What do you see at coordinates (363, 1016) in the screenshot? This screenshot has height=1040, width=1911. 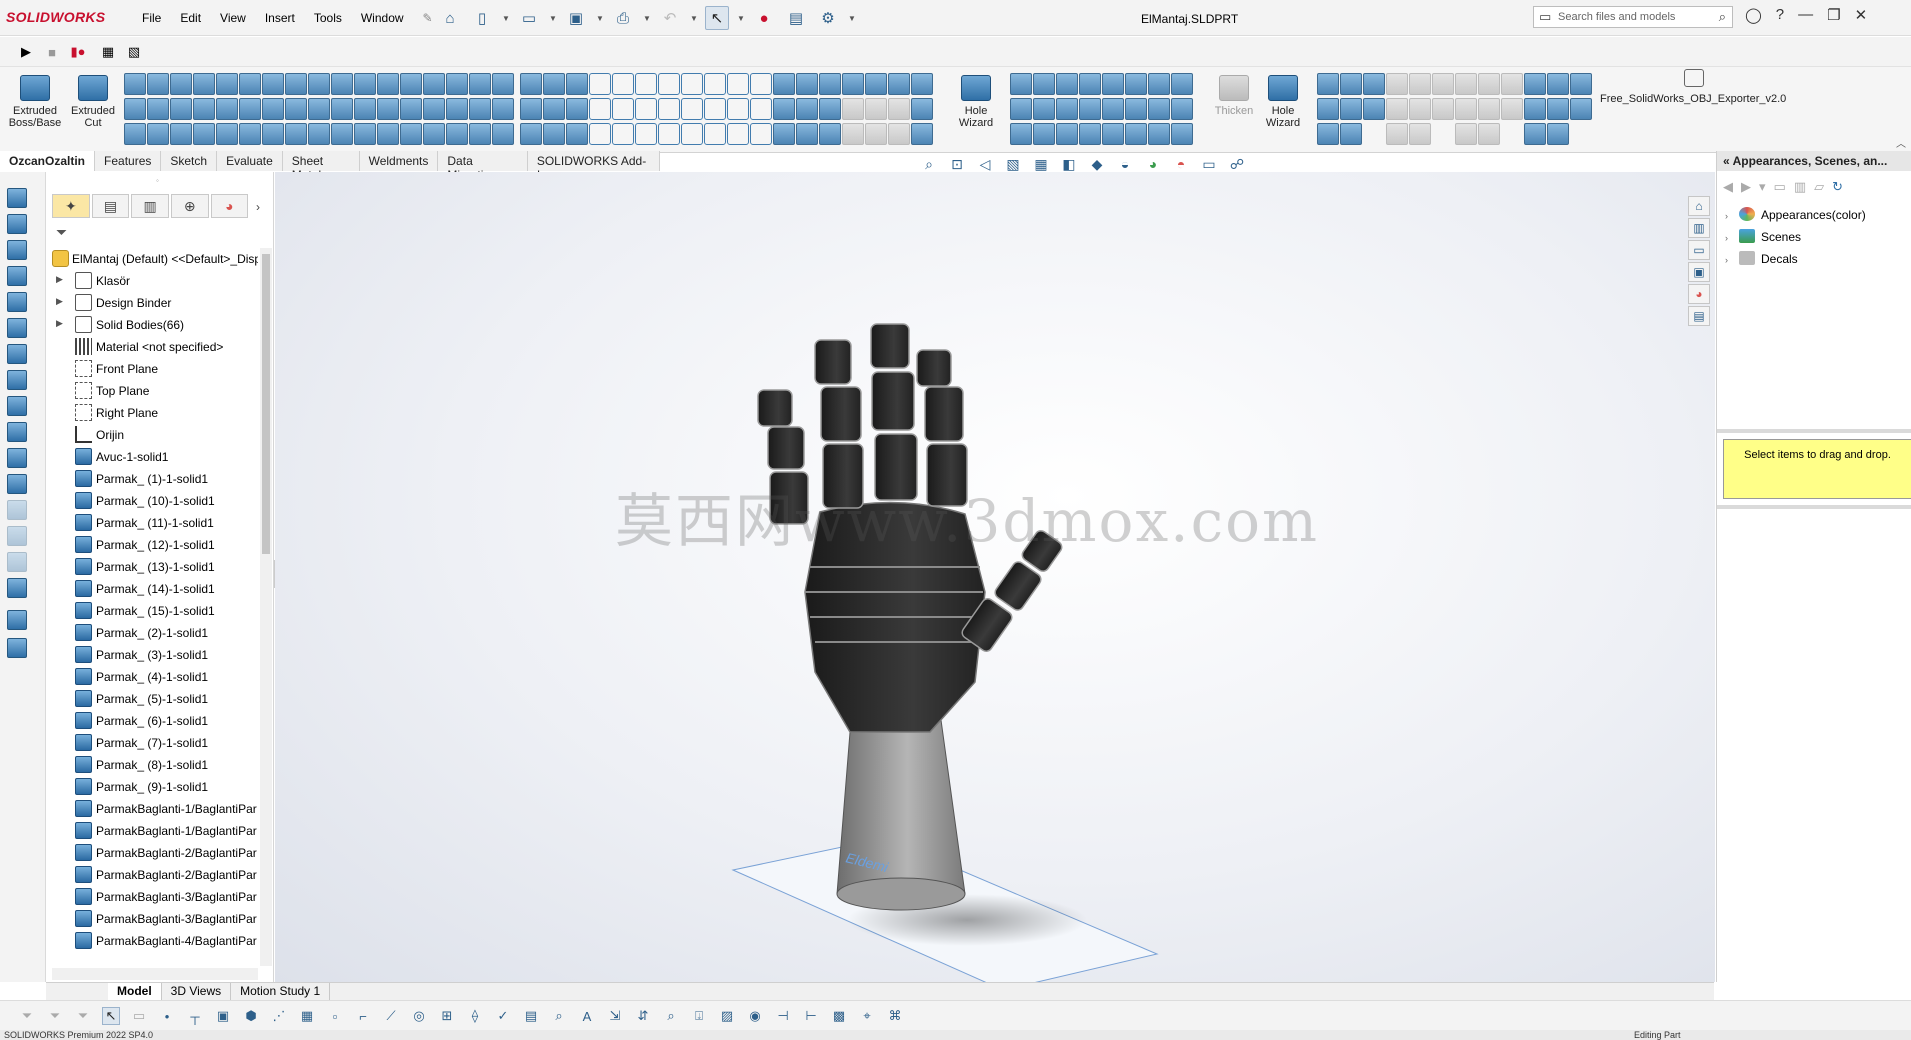 I see `selection-filter-icon: ⌐` at bounding box center [363, 1016].